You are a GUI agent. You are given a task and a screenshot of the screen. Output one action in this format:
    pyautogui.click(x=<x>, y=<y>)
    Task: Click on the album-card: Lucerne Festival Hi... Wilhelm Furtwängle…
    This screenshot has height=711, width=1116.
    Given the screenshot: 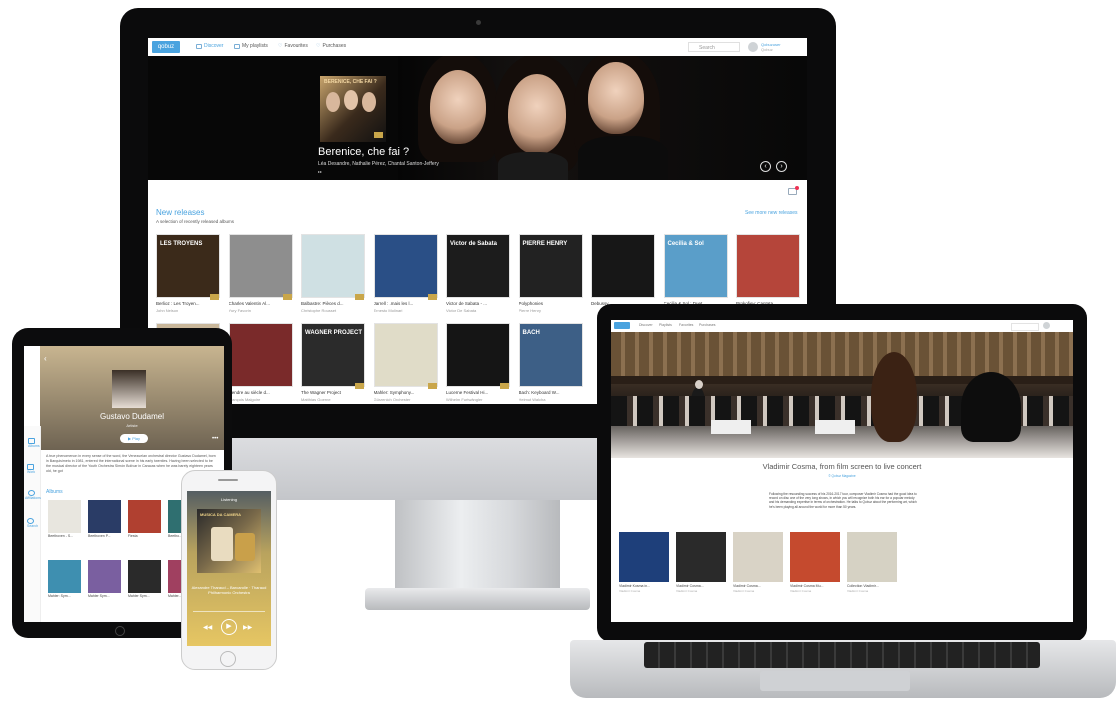 What is the action you would take?
    pyautogui.click(x=478, y=362)
    